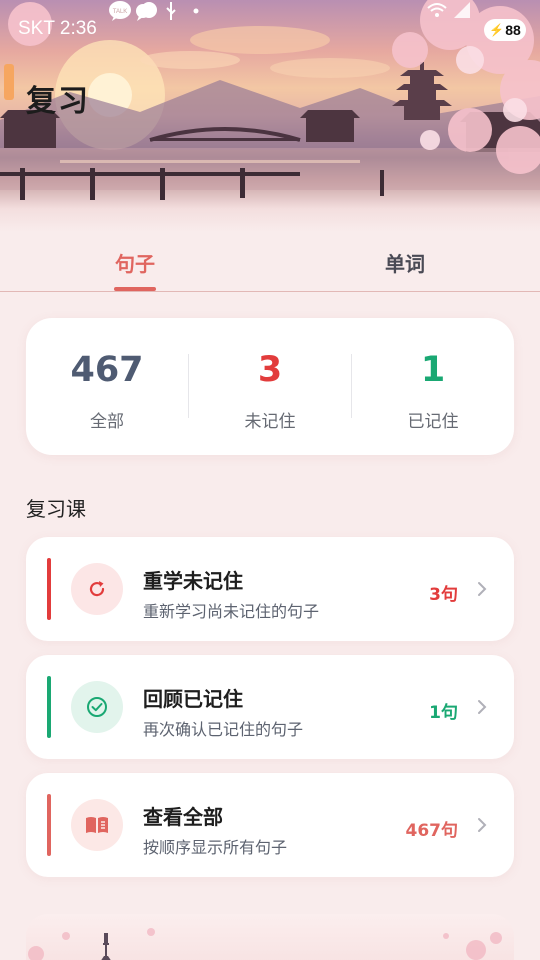 This screenshot has height=960, width=540. Describe the element at coordinates (135, 262) in the screenshot. I see `tab-sentences: 句子` at that location.